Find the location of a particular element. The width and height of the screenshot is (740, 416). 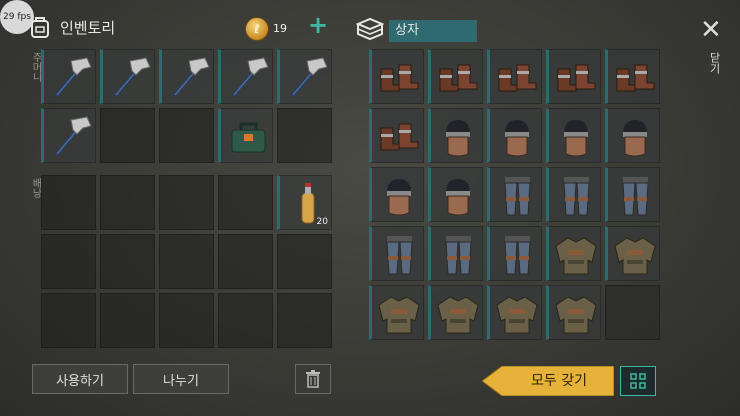

add-coins-button: + is located at coordinates (318, 25).